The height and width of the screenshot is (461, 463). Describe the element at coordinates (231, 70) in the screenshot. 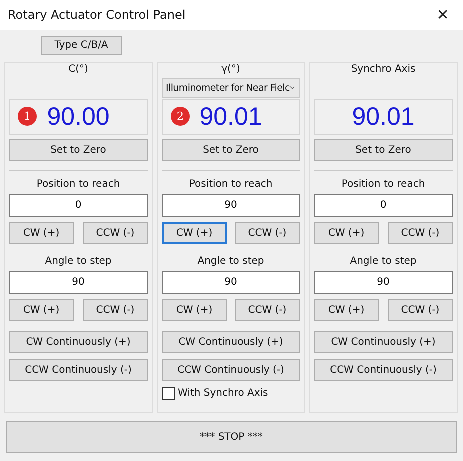

I see `axis-header: γ(°)` at that location.